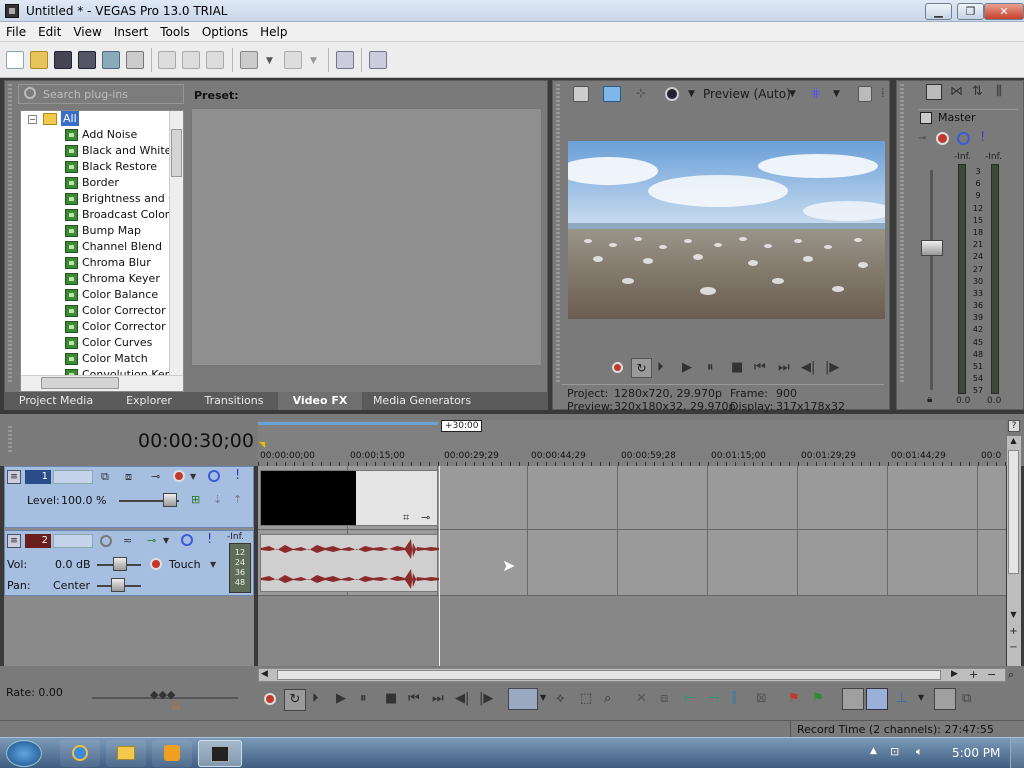 The image size is (1024, 768). What do you see at coordinates (672, 94) in the screenshot?
I see `preview-quality-icon` at bounding box center [672, 94].